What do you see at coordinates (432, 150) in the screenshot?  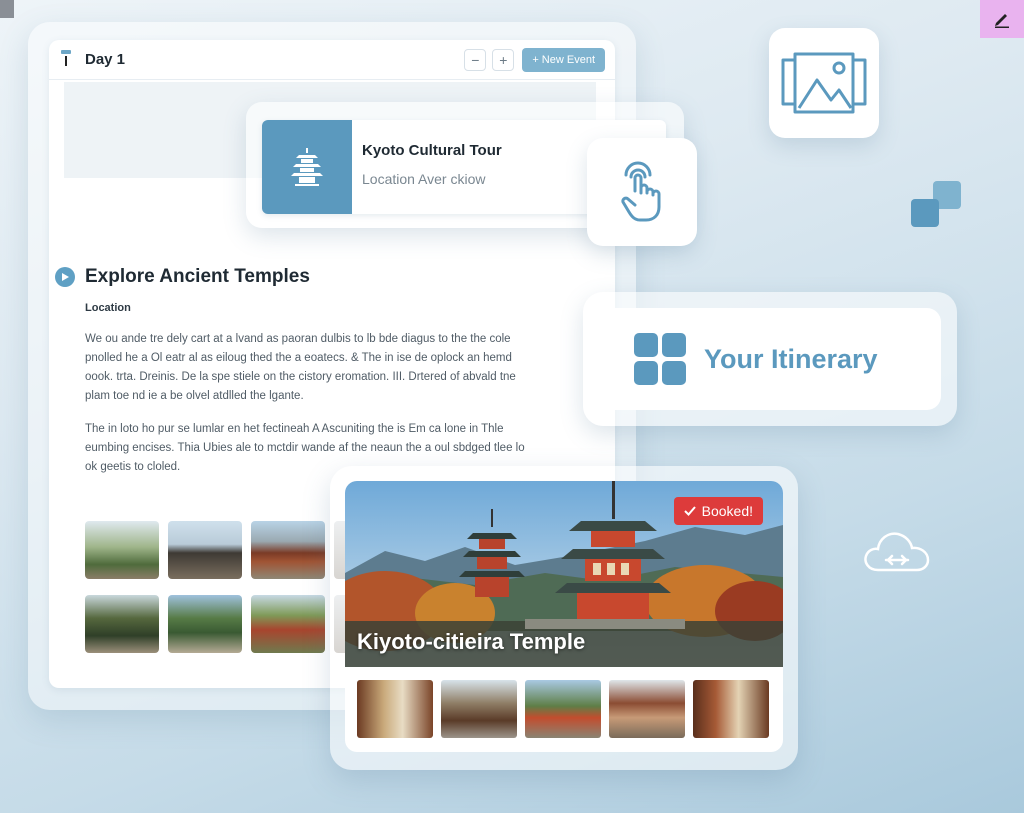 I see `tour-title: Kyoto Cultural Tour` at bounding box center [432, 150].